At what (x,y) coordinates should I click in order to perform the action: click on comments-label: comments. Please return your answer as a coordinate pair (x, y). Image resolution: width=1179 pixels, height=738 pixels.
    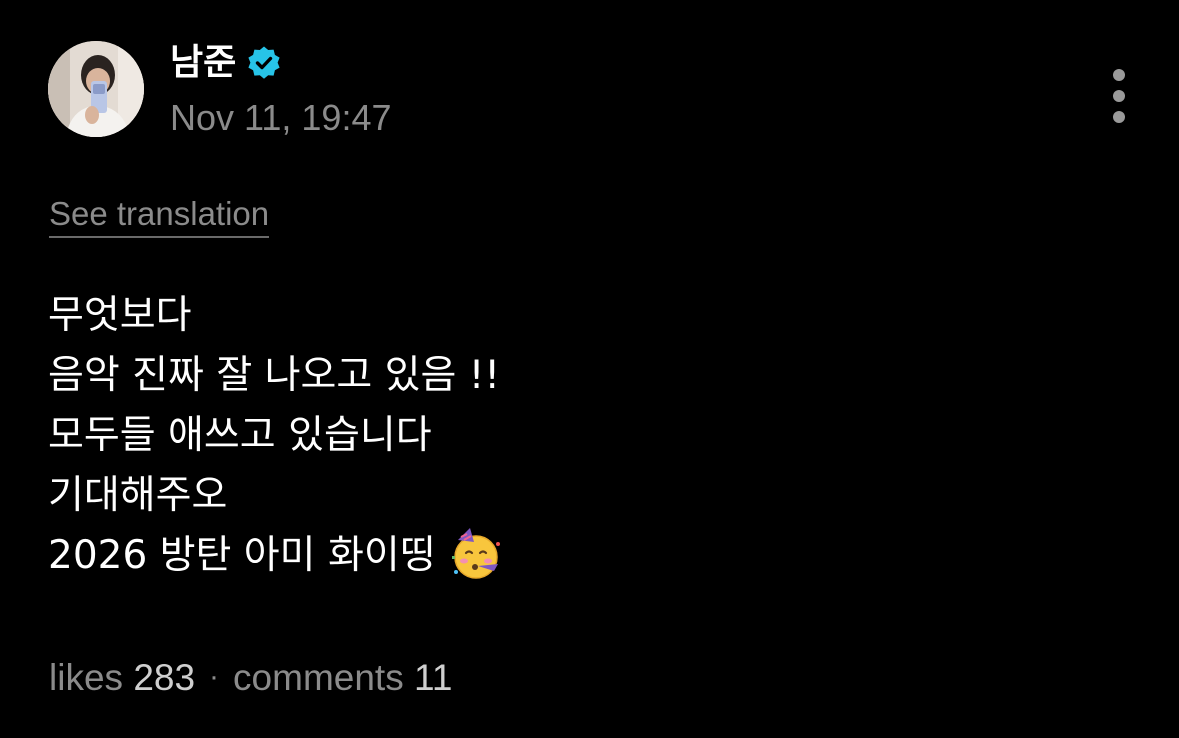
    Looking at the image, I should click on (318, 677).